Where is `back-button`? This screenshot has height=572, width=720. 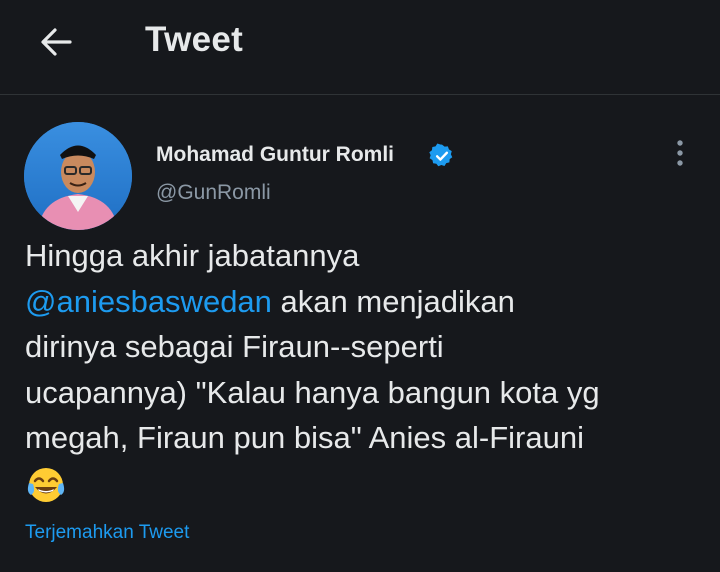 back-button is located at coordinates (56, 42).